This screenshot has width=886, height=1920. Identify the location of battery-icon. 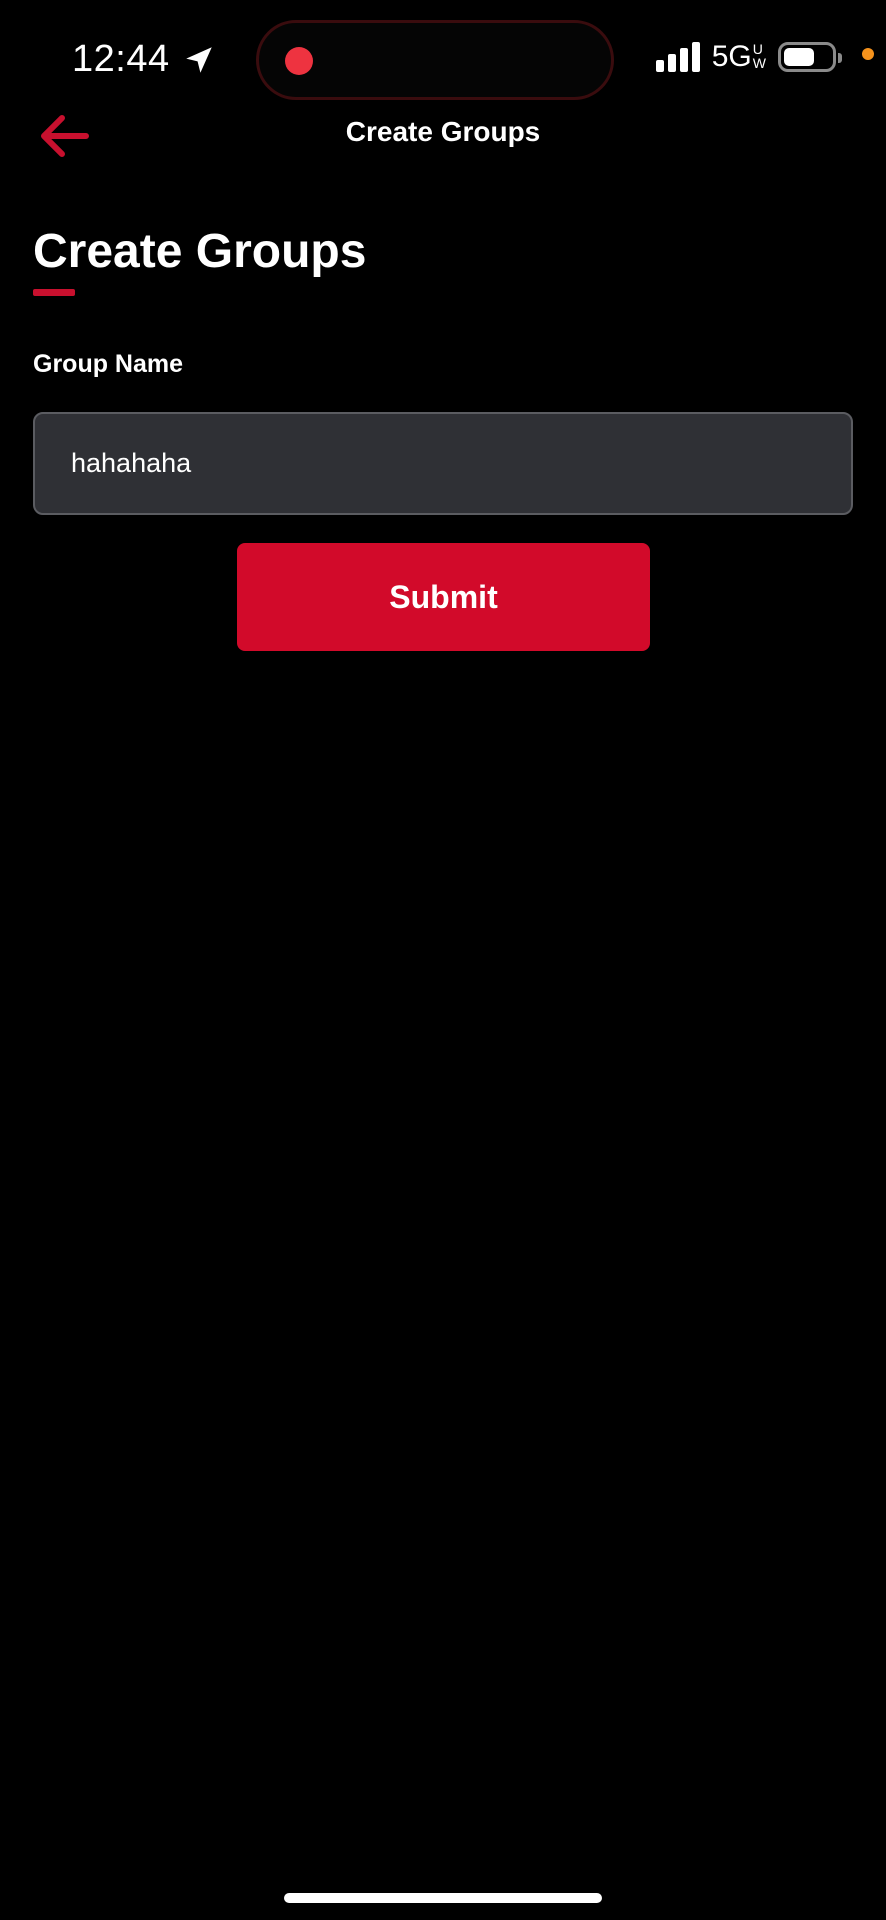
(810, 57).